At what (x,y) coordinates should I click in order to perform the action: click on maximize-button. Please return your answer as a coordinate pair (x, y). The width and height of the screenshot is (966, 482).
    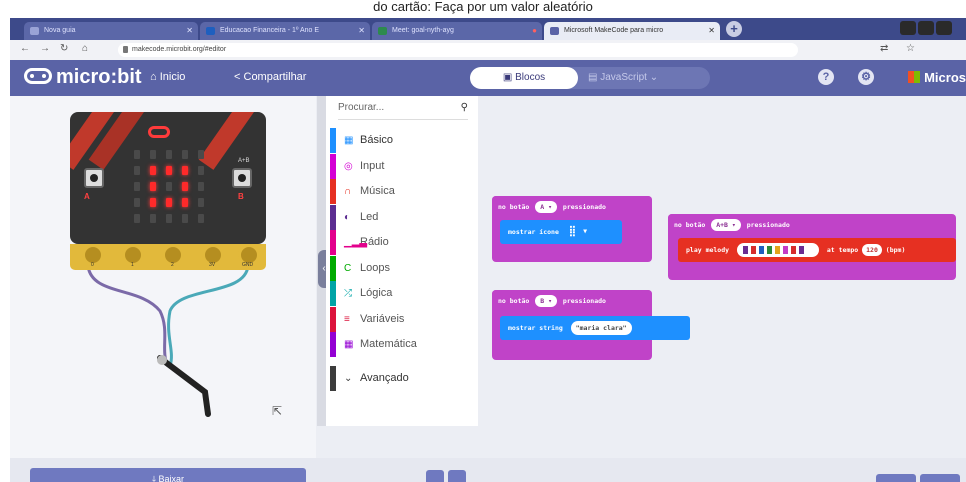
    Looking at the image, I should click on (926, 28).